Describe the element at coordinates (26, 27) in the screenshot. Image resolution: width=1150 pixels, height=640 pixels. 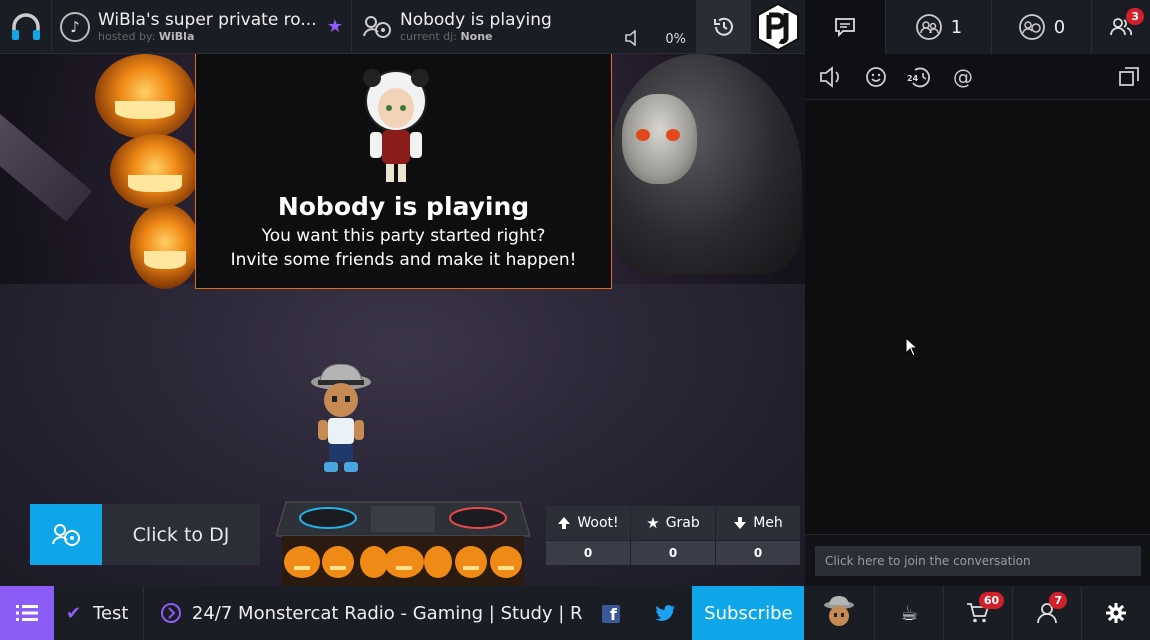
I see `plugdj-logo-icon` at that location.